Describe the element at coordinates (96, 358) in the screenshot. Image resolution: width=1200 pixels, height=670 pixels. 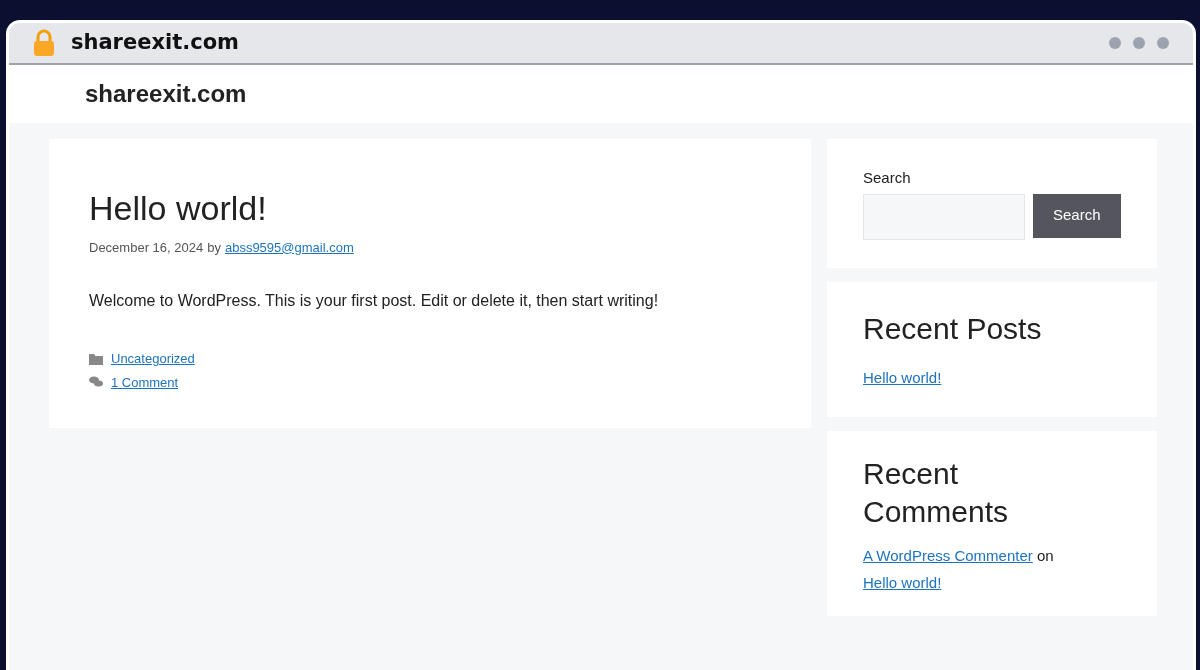
I see `folder-icon` at that location.